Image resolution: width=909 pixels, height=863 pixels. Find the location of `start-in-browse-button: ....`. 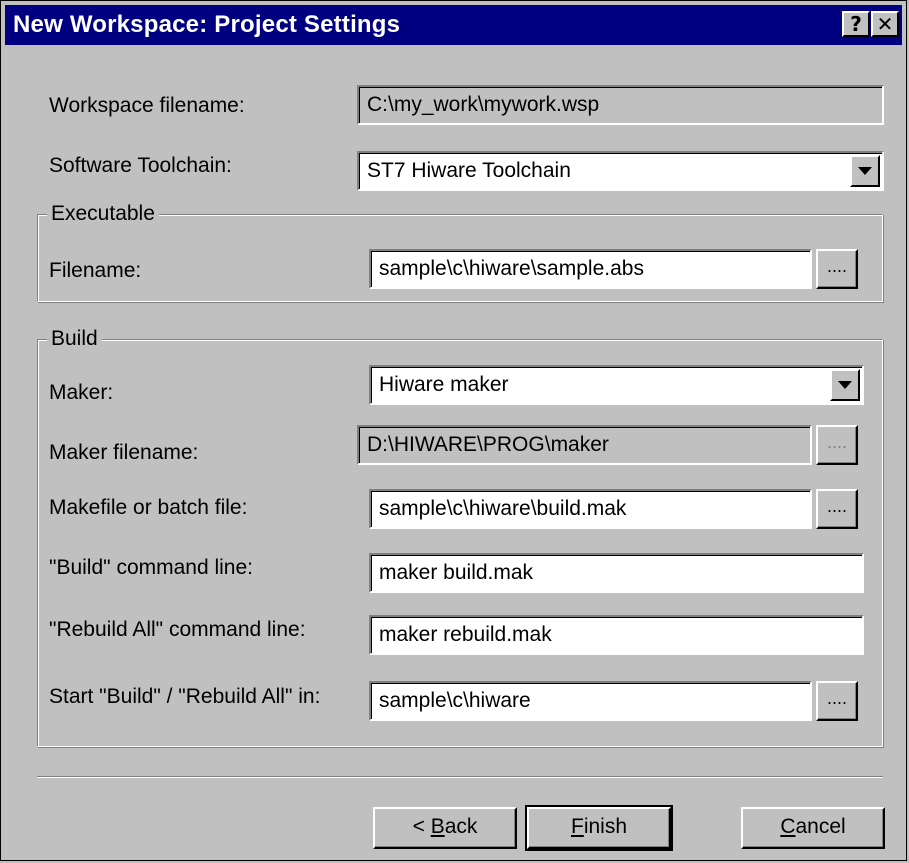

start-in-browse-button: .... is located at coordinates (837, 701).